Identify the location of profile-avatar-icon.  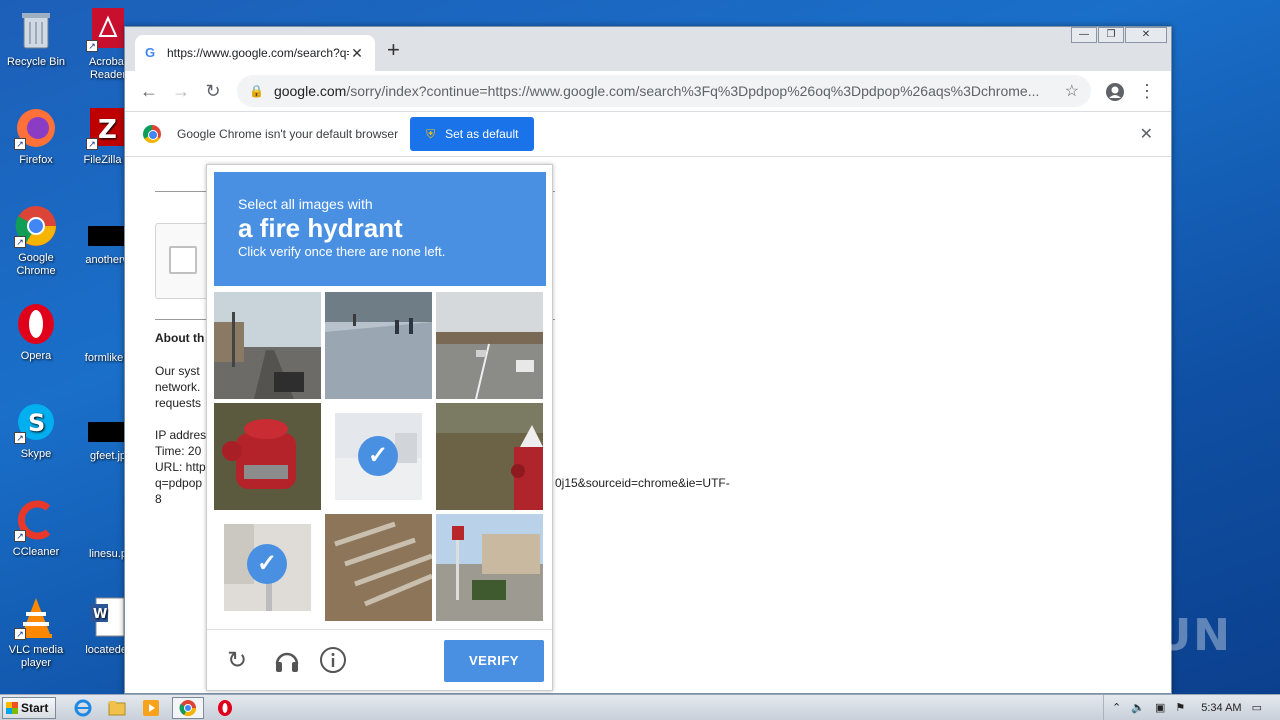
(1115, 91).